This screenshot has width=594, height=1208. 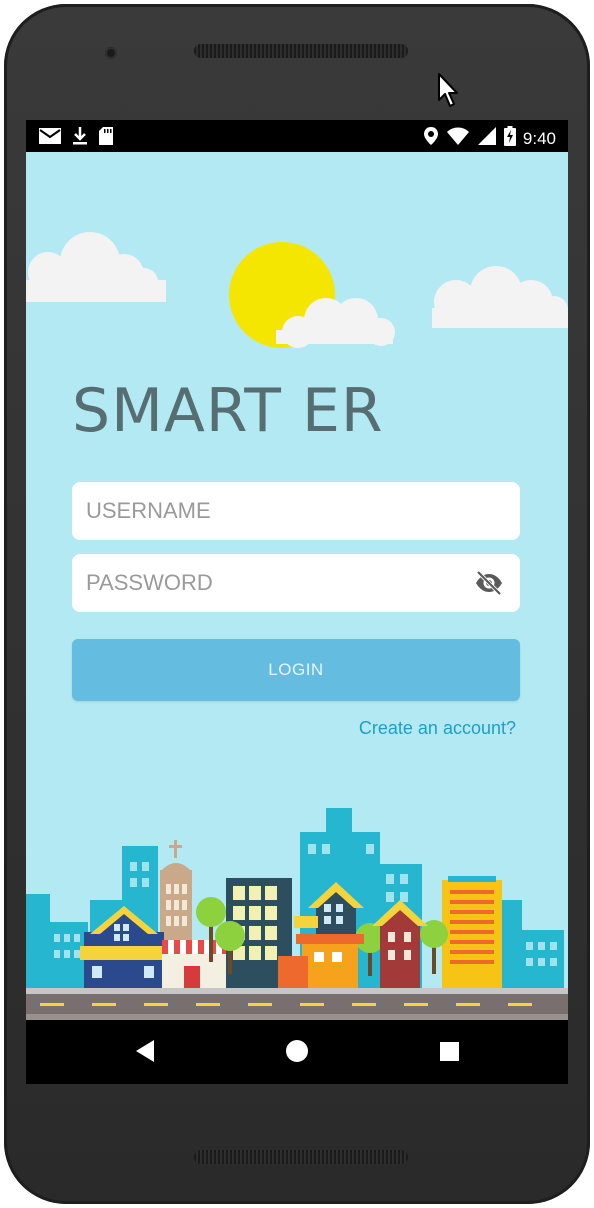 What do you see at coordinates (228, 411) in the screenshot?
I see `app-title: SMART ER` at bounding box center [228, 411].